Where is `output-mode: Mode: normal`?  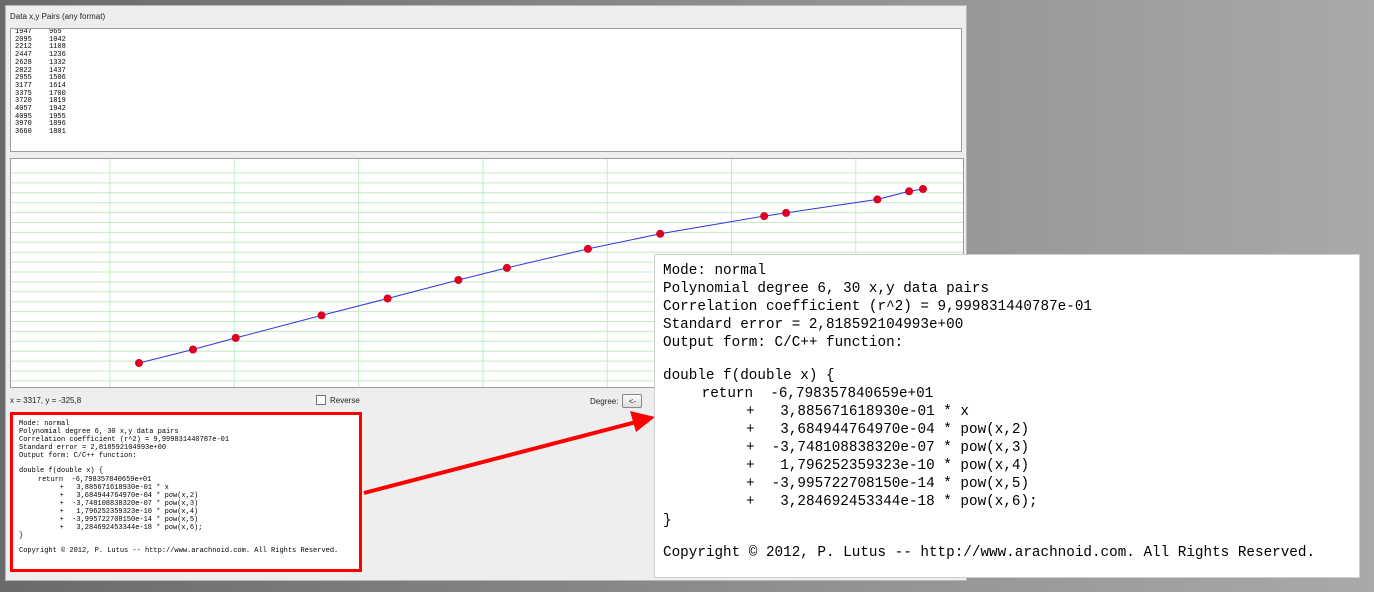 output-mode: Mode: normal is located at coordinates (44, 424).